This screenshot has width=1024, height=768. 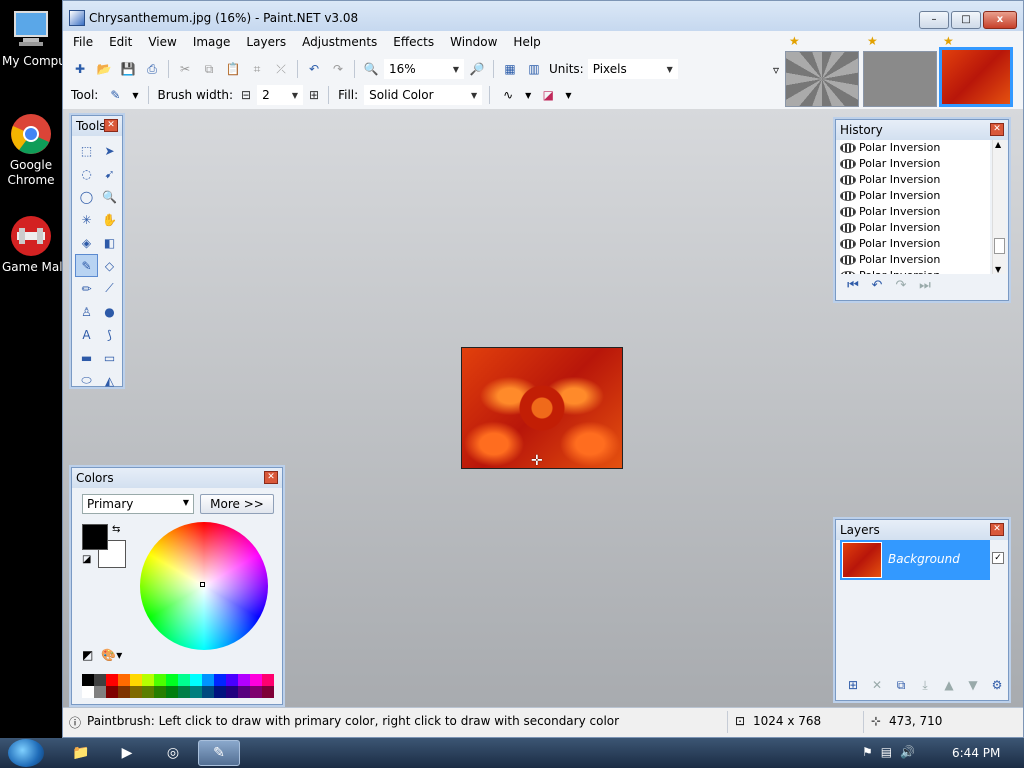 What do you see at coordinates (116, 529) in the screenshot?
I see `swap-colors-icon: ⇆` at bounding box center [116, 529].